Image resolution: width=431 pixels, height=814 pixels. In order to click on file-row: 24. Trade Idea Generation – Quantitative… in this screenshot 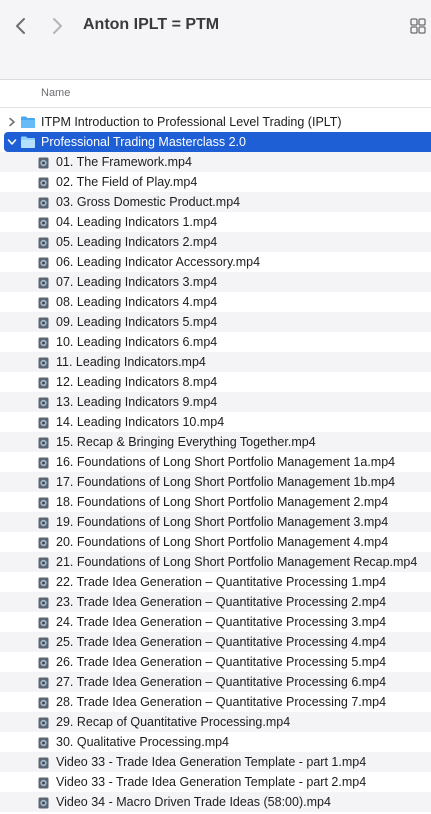, I will do `click(215, 622)`.